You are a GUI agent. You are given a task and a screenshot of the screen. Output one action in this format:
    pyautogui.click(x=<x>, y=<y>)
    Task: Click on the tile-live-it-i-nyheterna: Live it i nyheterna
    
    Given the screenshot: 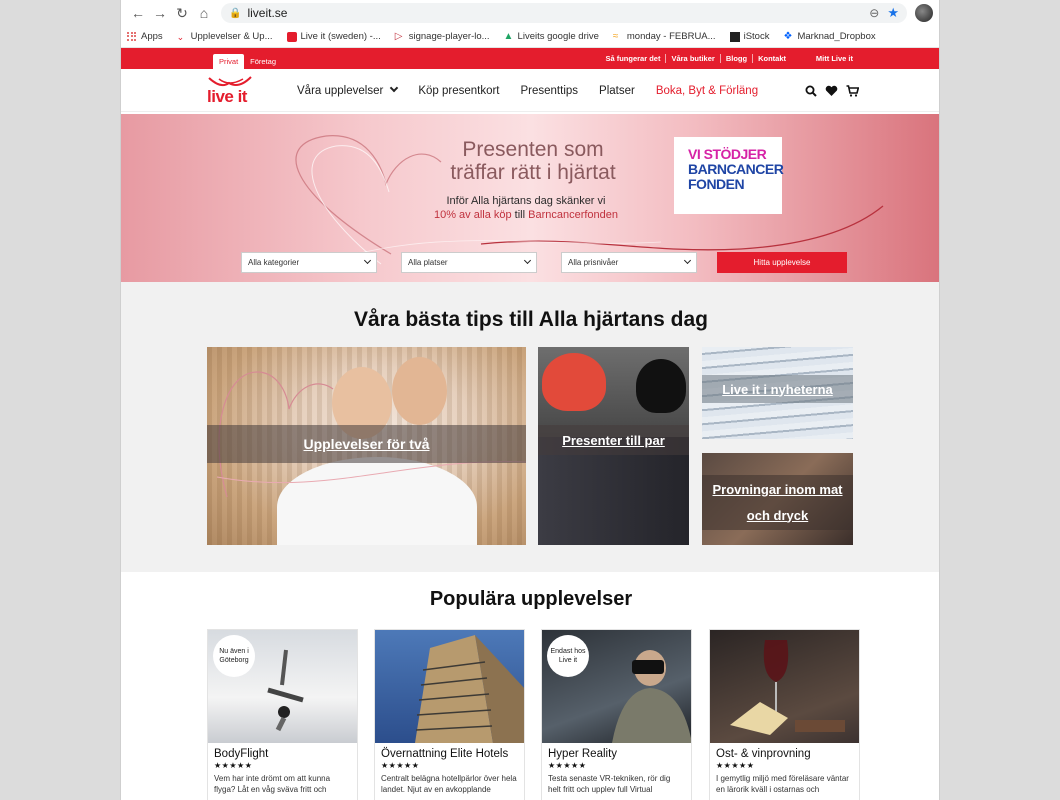 What is the action you would take?
    pyautogui.click(x=777, y=393)
    